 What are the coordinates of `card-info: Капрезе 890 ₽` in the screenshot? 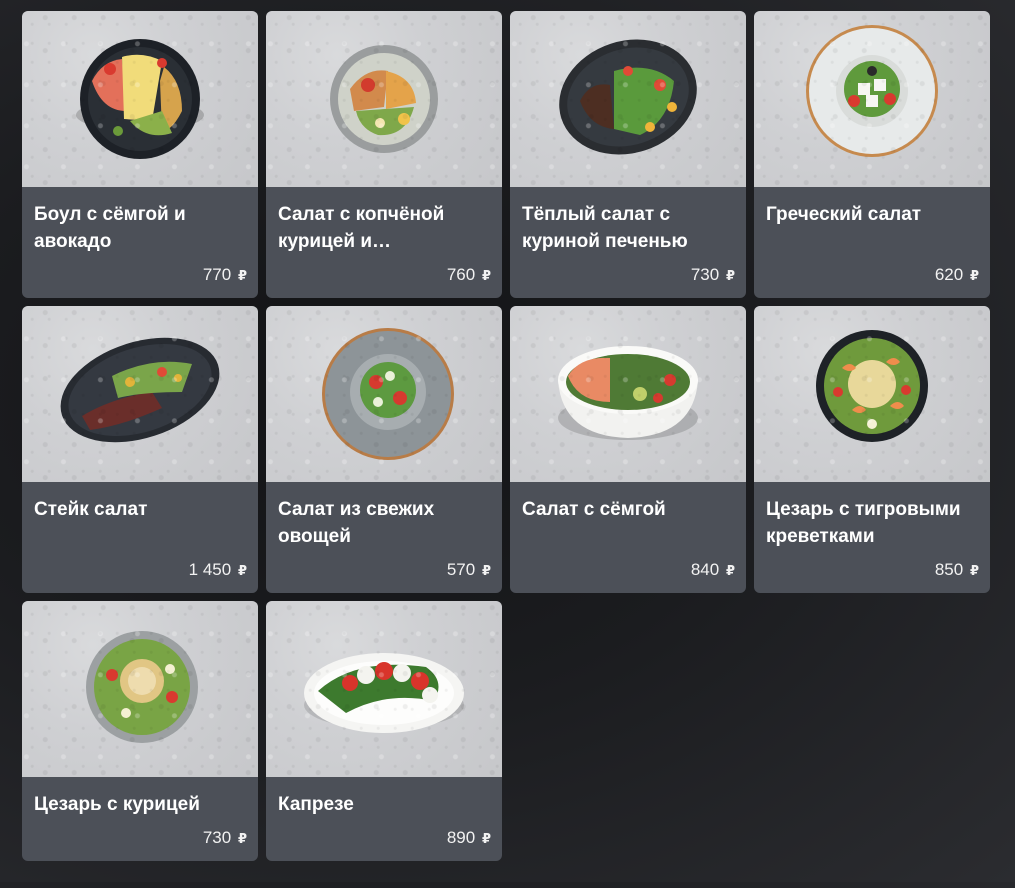 It's located at (384, 819).